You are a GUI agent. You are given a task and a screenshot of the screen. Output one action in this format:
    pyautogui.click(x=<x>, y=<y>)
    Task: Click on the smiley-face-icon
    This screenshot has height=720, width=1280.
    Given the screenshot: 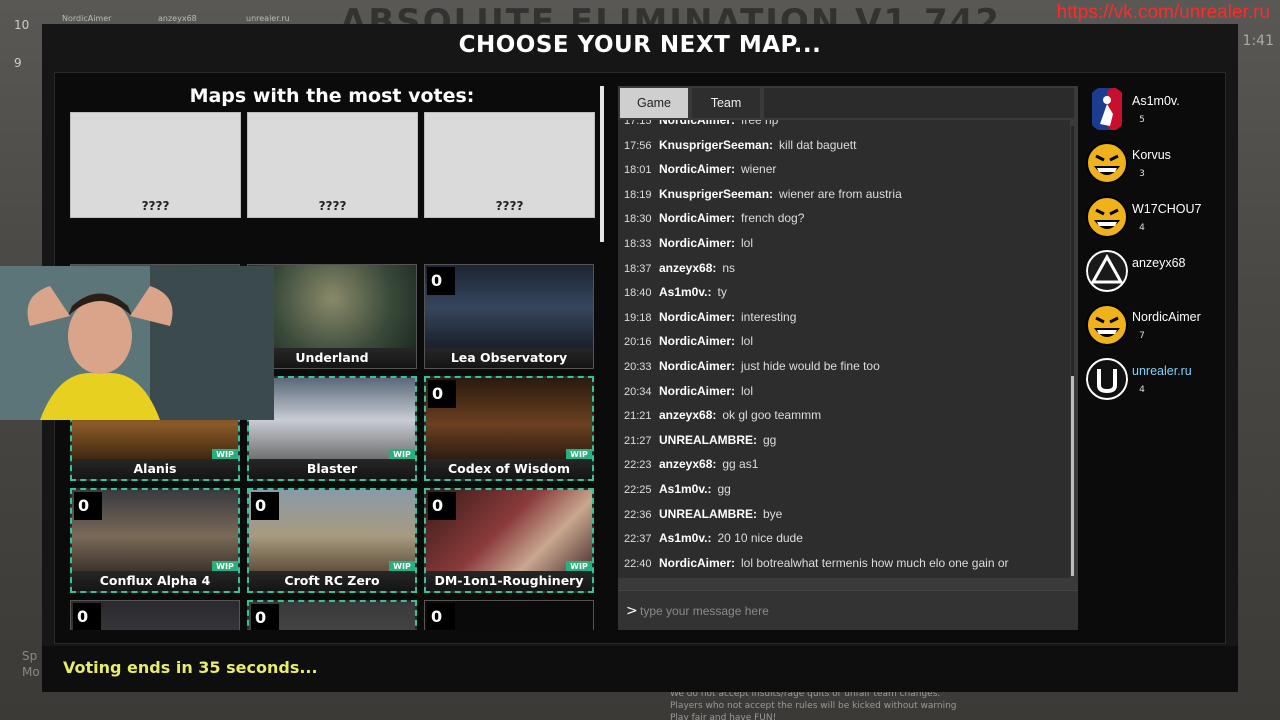 What is the action you would take?
    pyautogui.click(x=1107, y=163)
    